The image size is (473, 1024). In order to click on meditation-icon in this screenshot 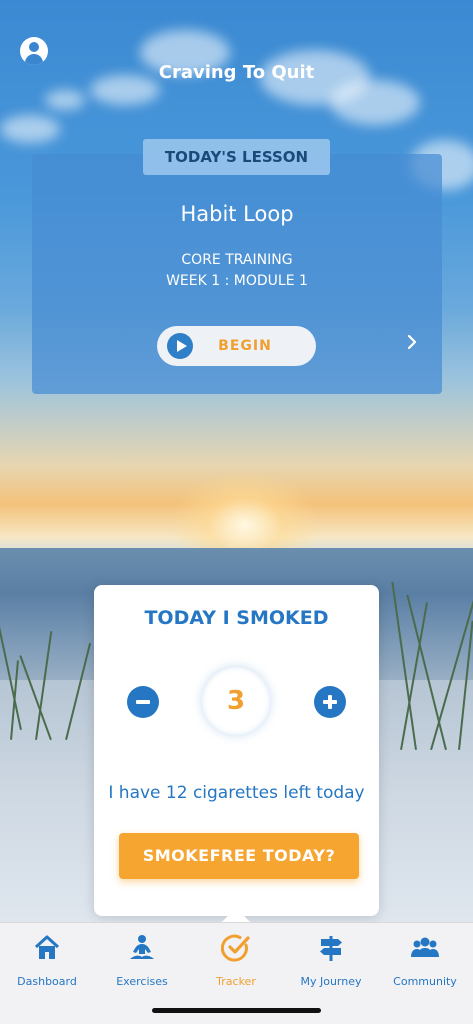, I will do `click(142, 947)`.